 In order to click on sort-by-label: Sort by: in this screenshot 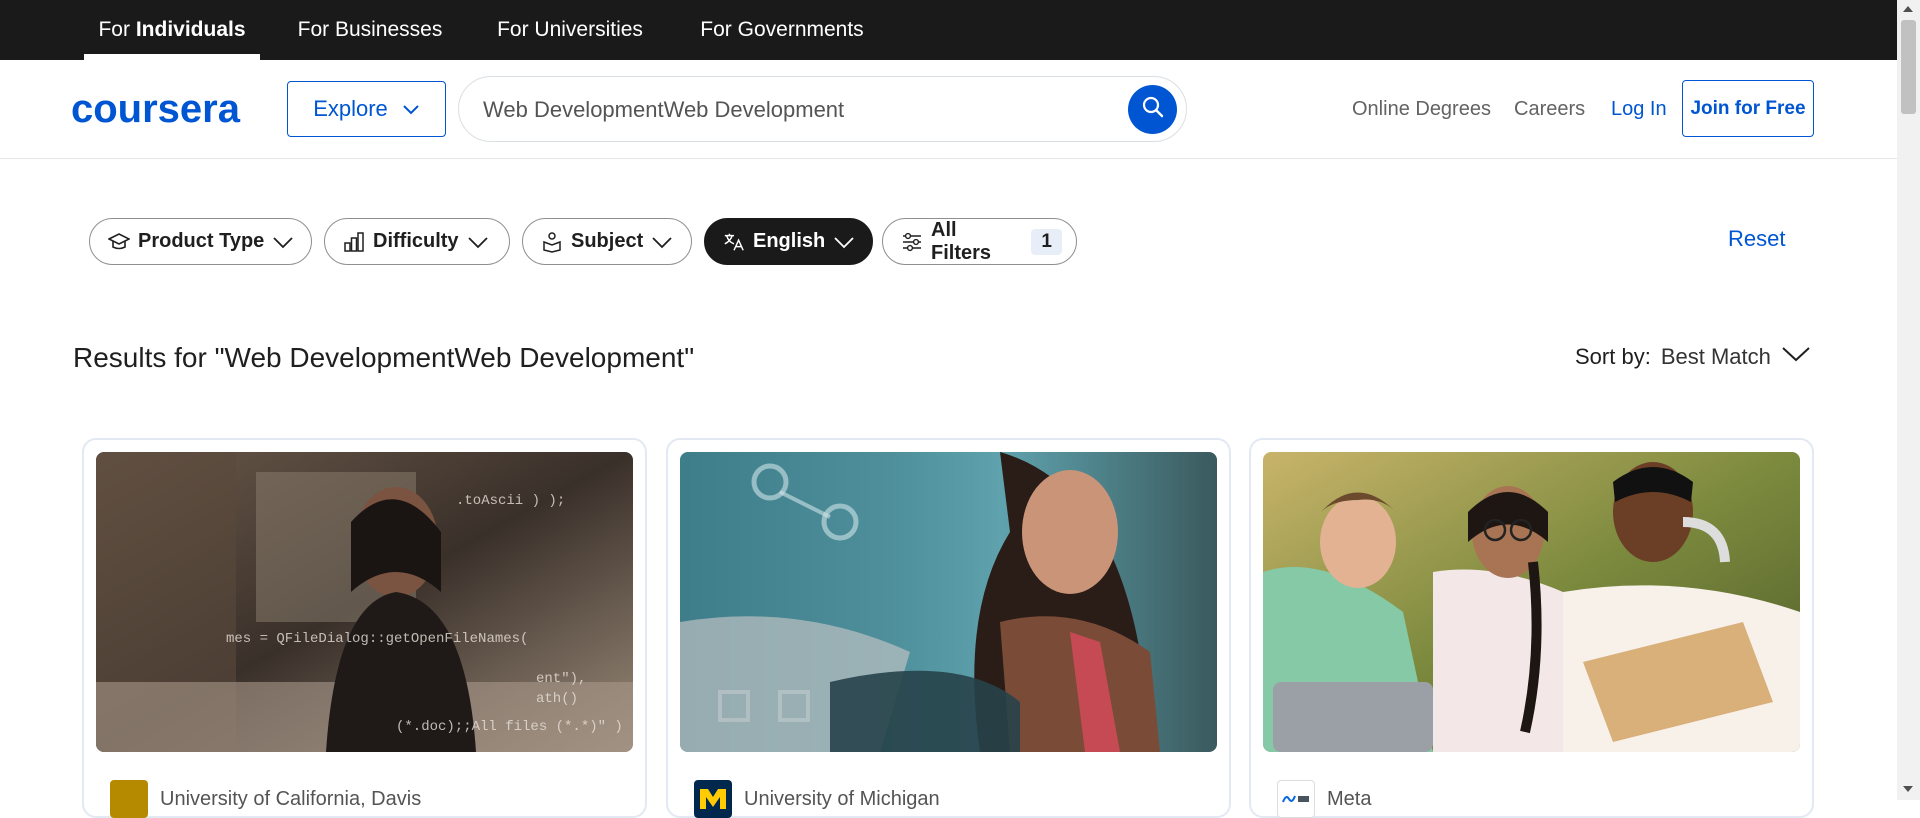, I will do `click(1613, 356)`.